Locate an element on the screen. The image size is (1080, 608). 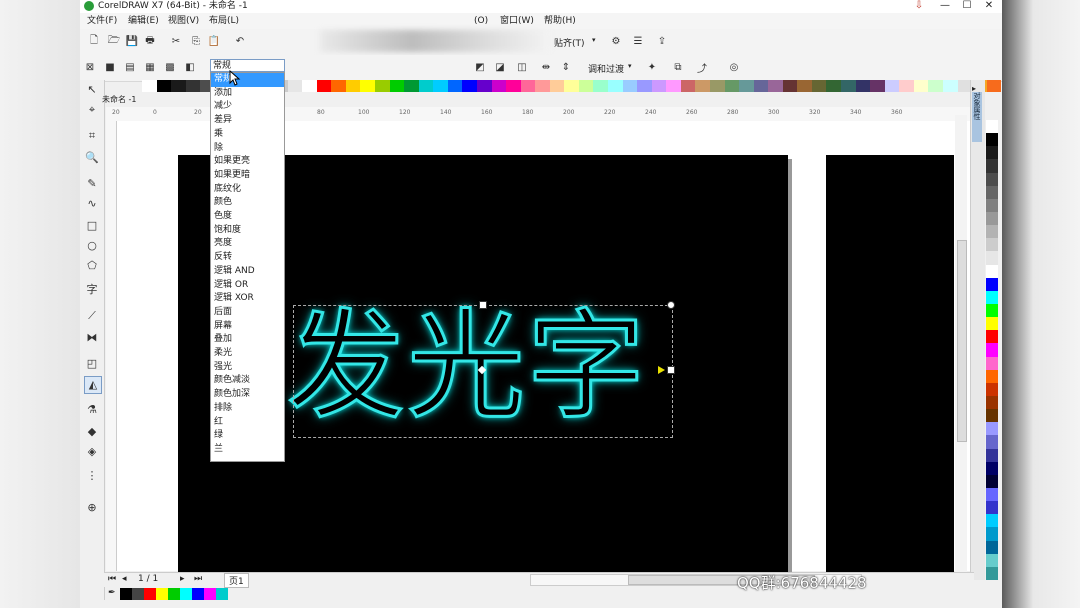
no-transparency-icon: ⊠ is located at coordinates (90, 67).